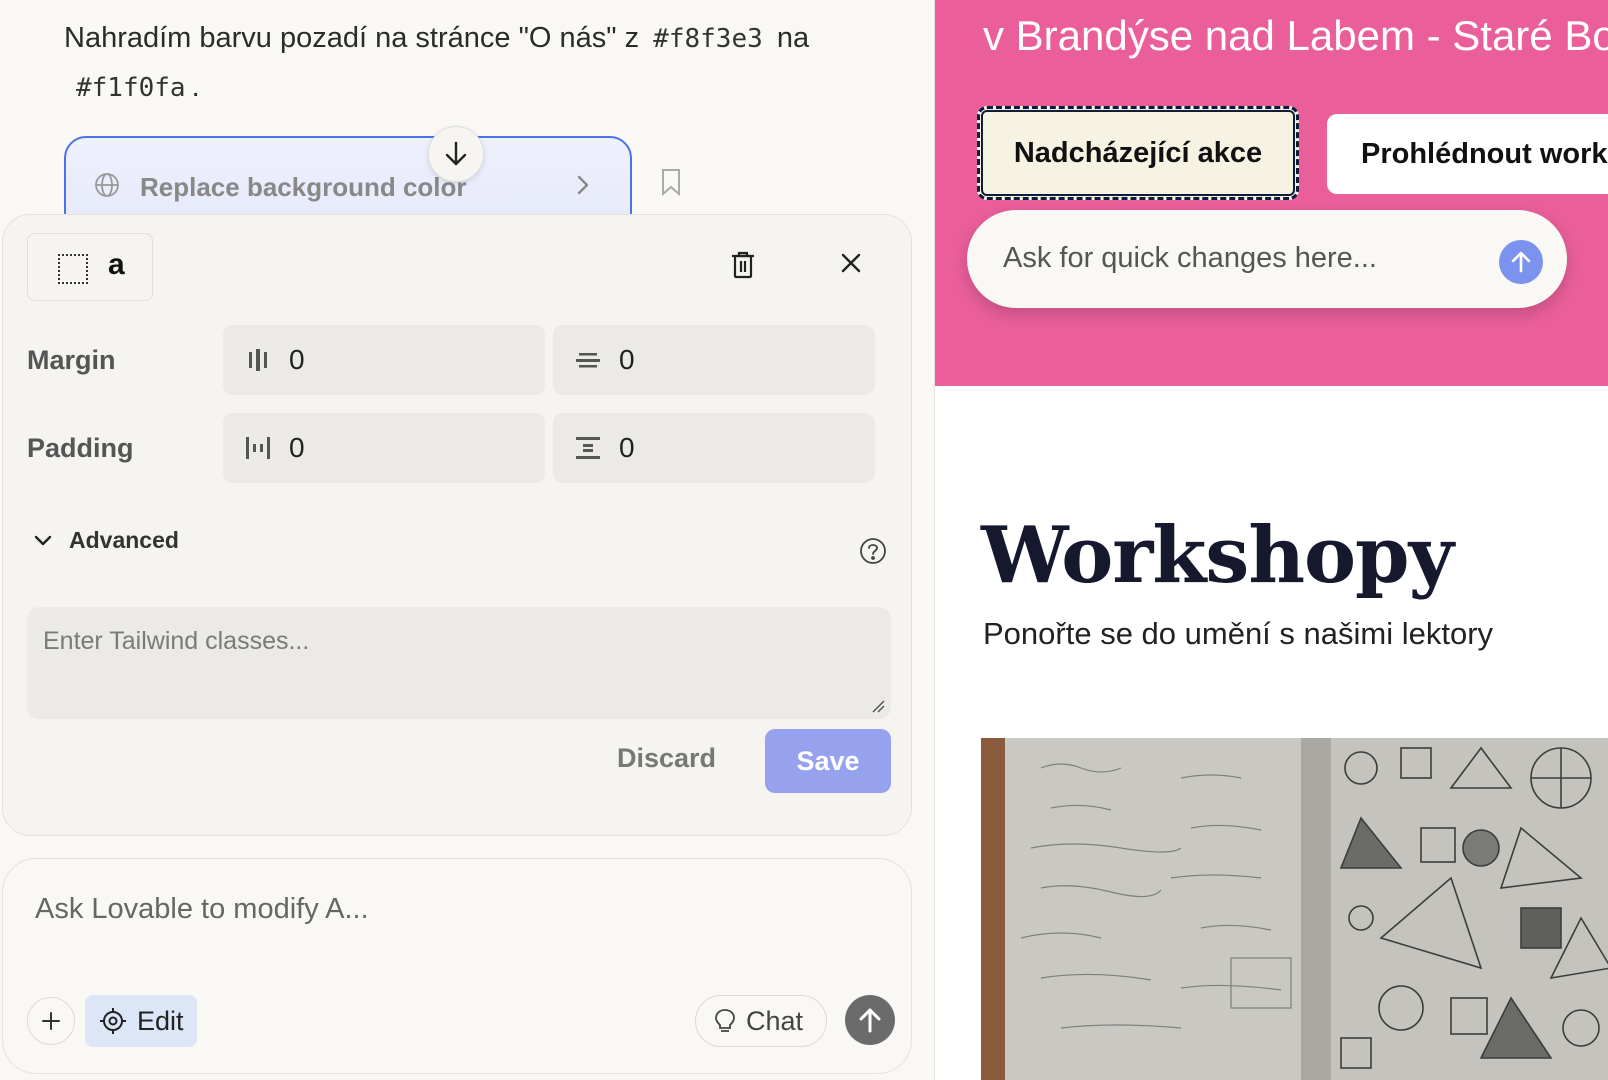 Image resolution: width=1608 pixels, height=1080 pixels. I want to click on scroll-to-bottom-button, so click(456, 154).